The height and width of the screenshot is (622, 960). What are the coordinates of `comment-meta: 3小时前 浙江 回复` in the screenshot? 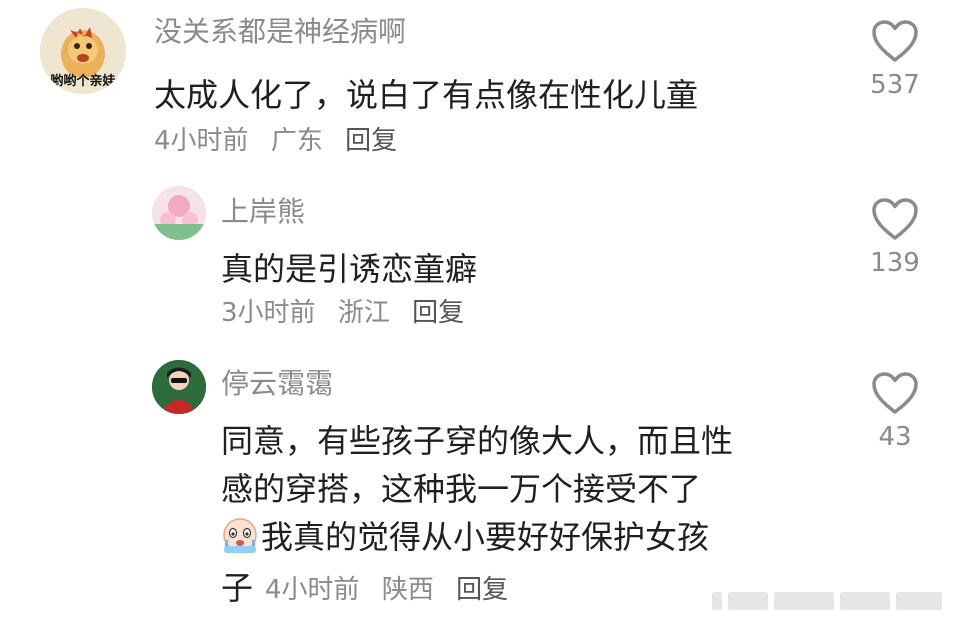 It's located at (349, 310).